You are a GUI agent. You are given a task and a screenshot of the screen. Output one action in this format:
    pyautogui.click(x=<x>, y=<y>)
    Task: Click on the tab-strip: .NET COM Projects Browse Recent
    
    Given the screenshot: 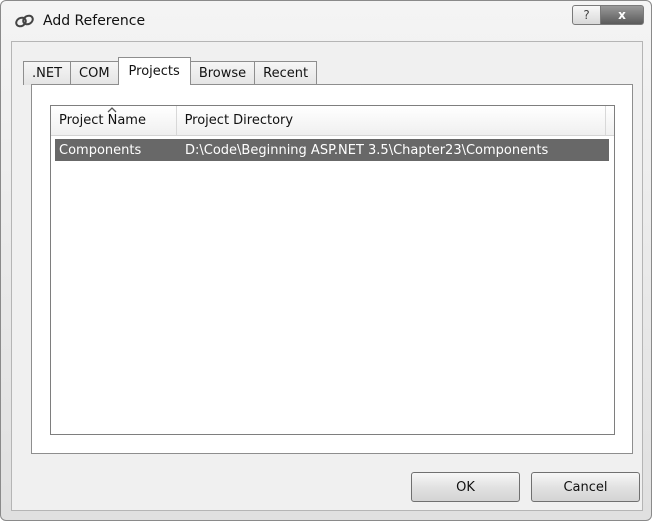 What is the action you would take?
    pyautogui.click(x=170, y=71)
    